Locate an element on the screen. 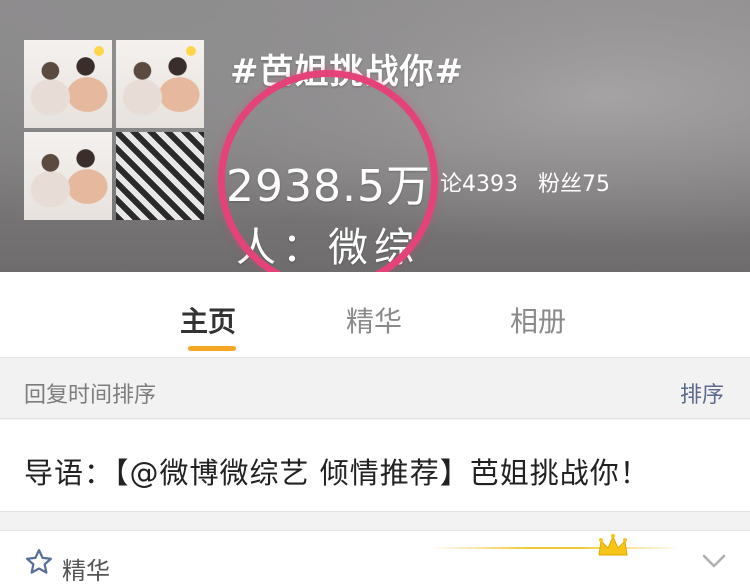  decorative-line is located at coordinates (555, 548).